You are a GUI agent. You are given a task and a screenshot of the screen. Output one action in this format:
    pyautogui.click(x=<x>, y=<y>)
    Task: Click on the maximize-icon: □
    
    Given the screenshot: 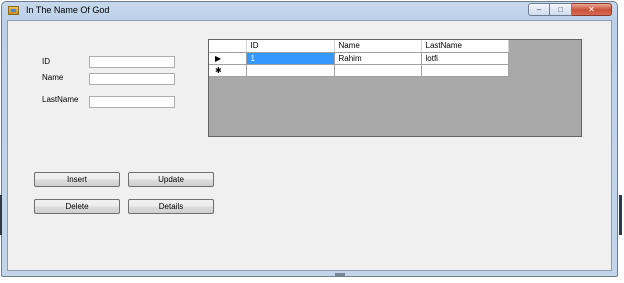 What is the action you would take?
    pyautogui.click(x=560, y=9)
    